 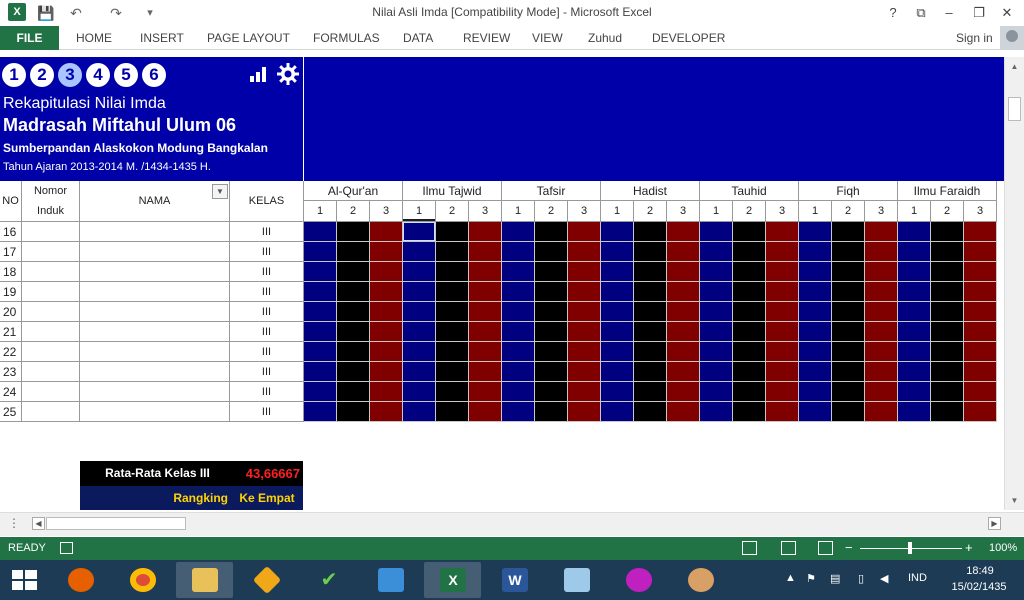 I want to click on kelas-cell: III, so click(x=267, y=332).